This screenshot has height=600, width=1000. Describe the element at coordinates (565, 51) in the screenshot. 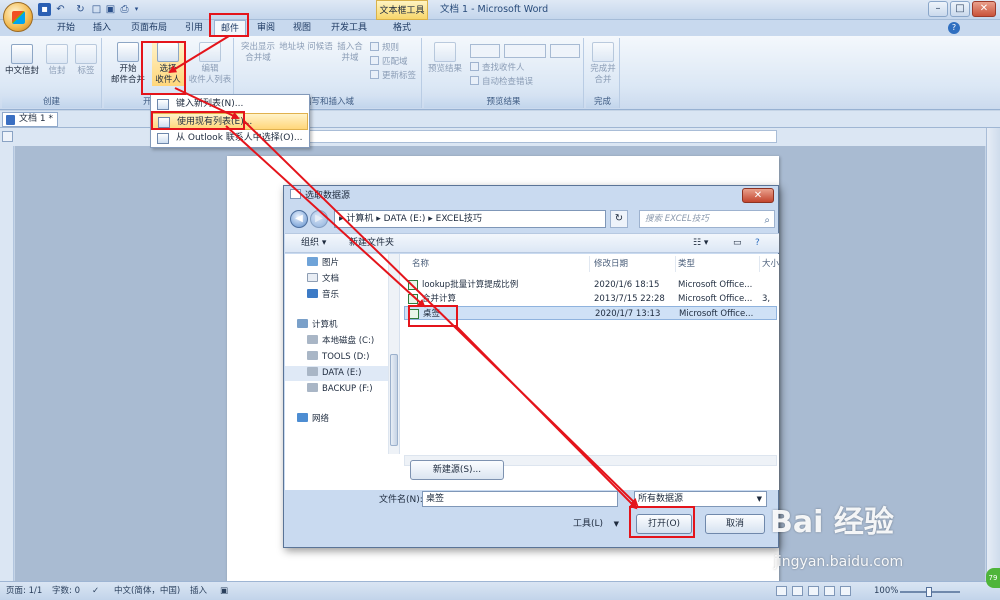

I see `record-next-last` at that location.